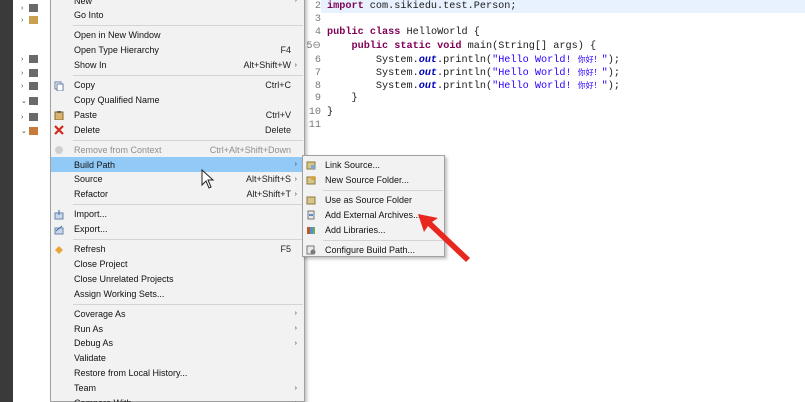 This screenshot has height=402, width=805. Describe the element at coordinates (101, 263) in the screenshot. I see `menu-item-label: Close Project` at that location.